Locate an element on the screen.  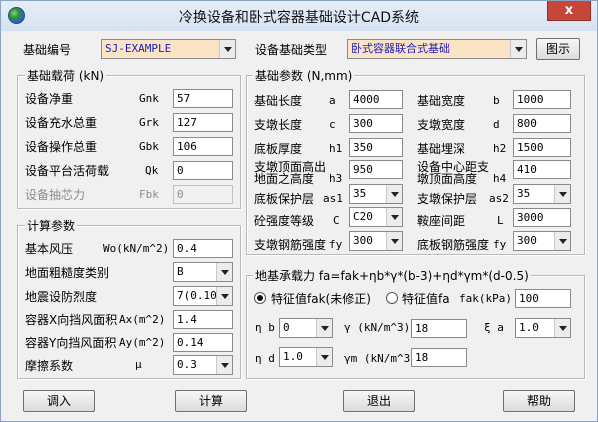
windx-sym: Ax(m^2) is located at coordinates (142, 319).